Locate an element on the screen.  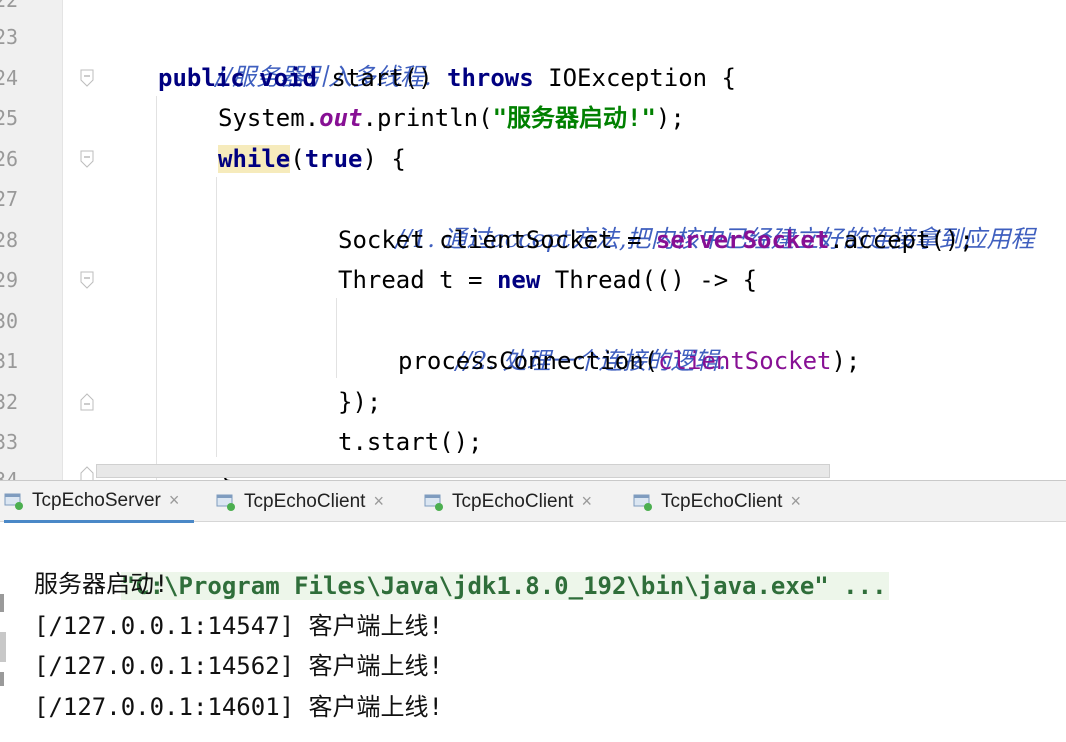
line-number: 33 is located at coordinates (9, 442).